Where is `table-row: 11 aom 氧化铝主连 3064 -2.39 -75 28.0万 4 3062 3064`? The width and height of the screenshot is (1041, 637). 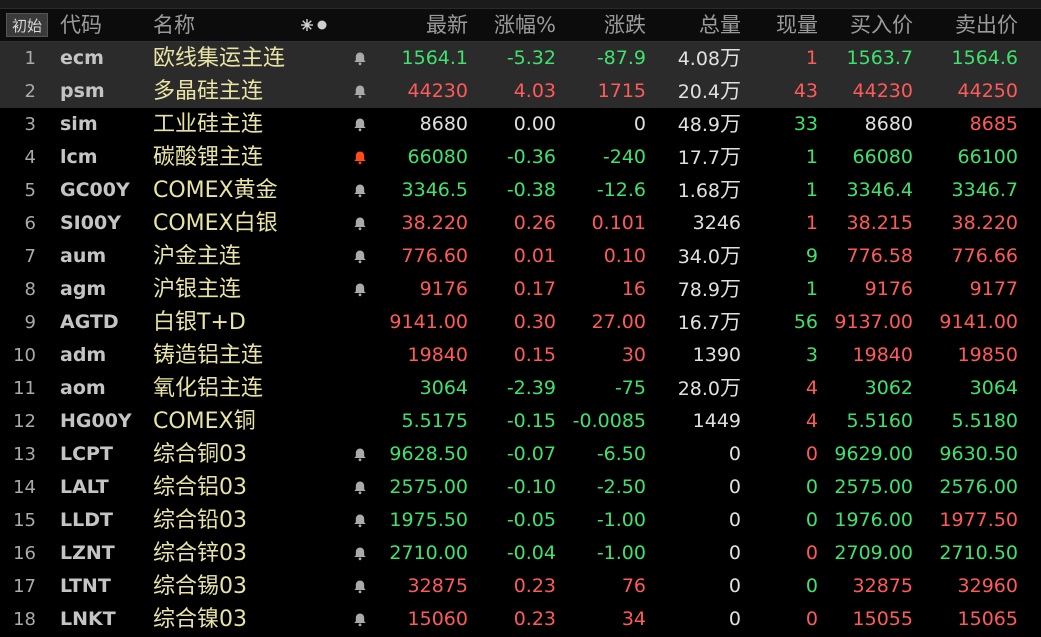 table-row: 11 aom 氧化铝主连 3064 -2.39 -75 28.0万 4 3062 3064 is located at coordinates (520, 388).